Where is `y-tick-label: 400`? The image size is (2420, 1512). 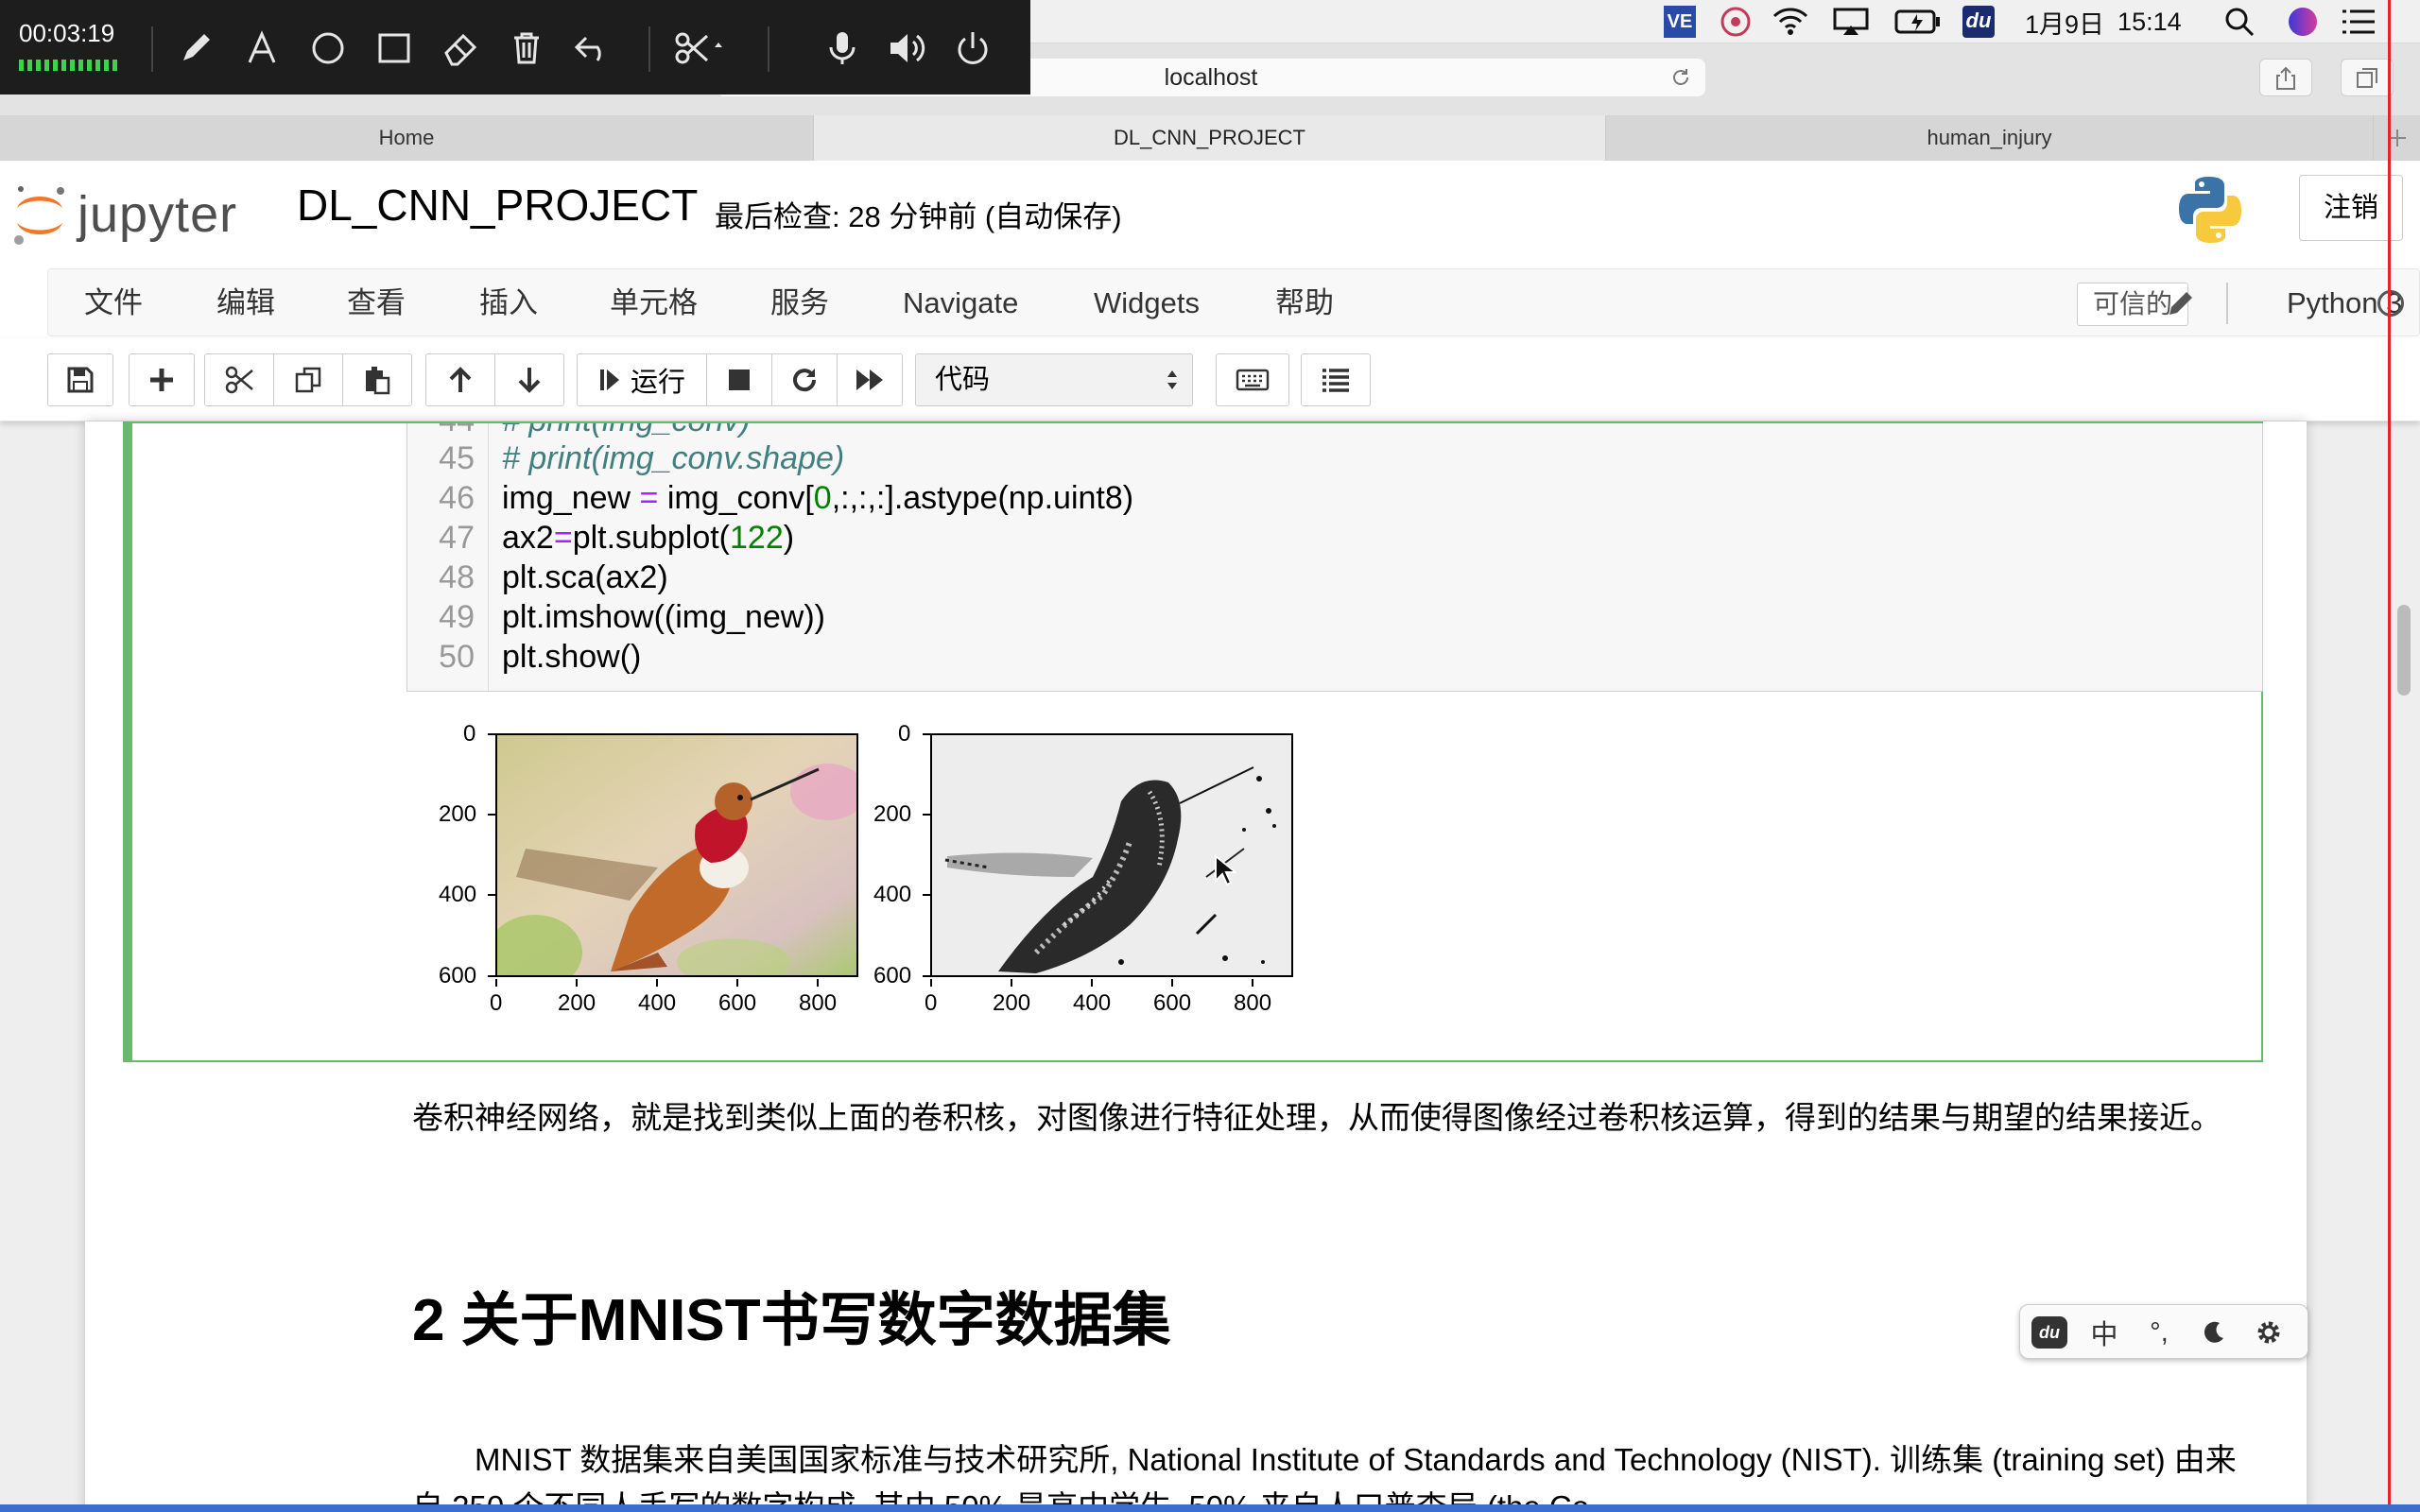 y-tick-label: 400 is located at coordinates (458, 894).